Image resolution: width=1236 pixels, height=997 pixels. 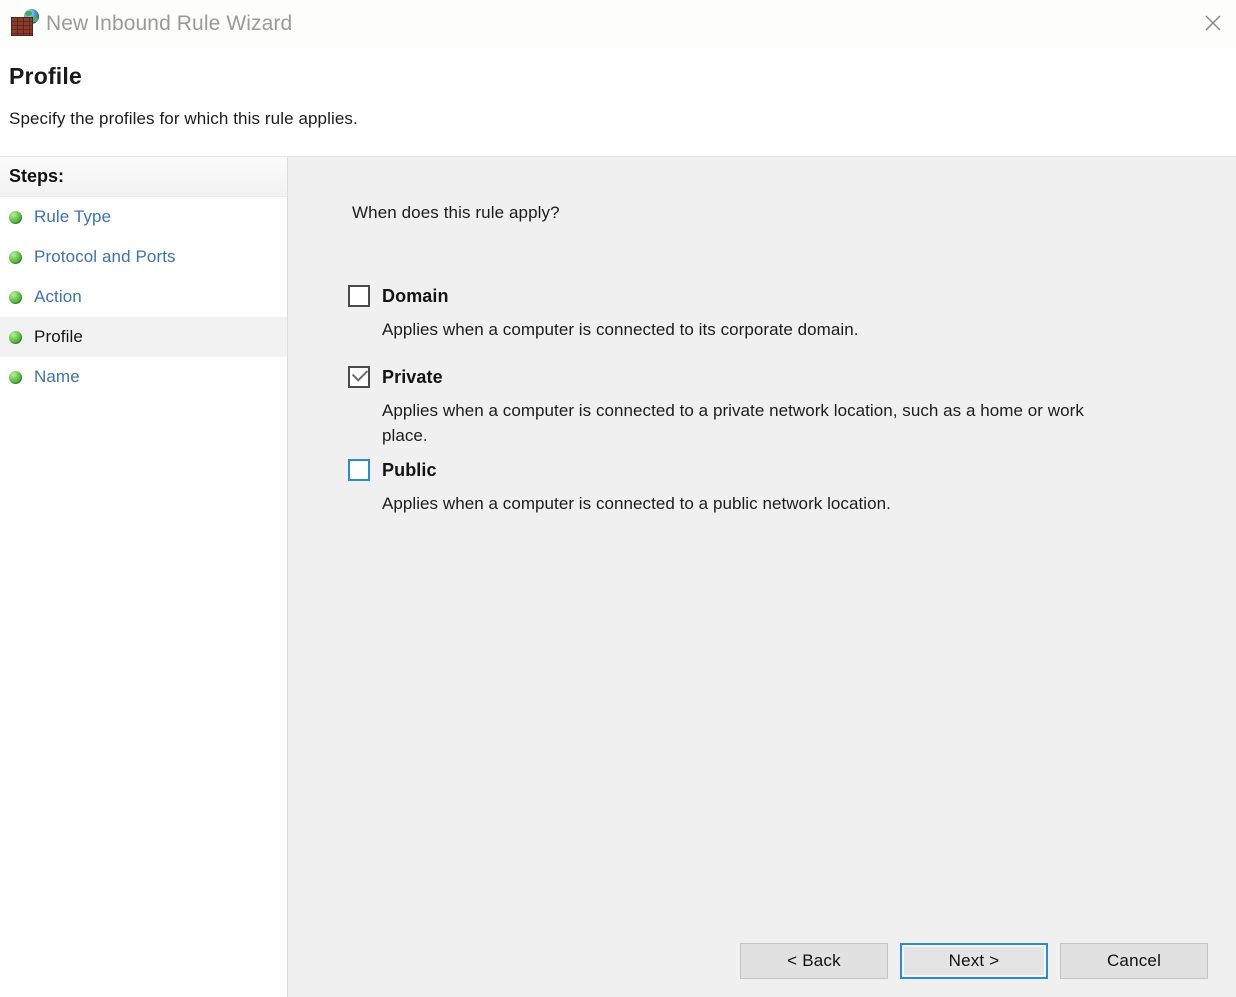 What do you see at coordinates (143, 377) in the screenshot?
I see `sidebar-item-name: Name` at bounding box center [143, 377].